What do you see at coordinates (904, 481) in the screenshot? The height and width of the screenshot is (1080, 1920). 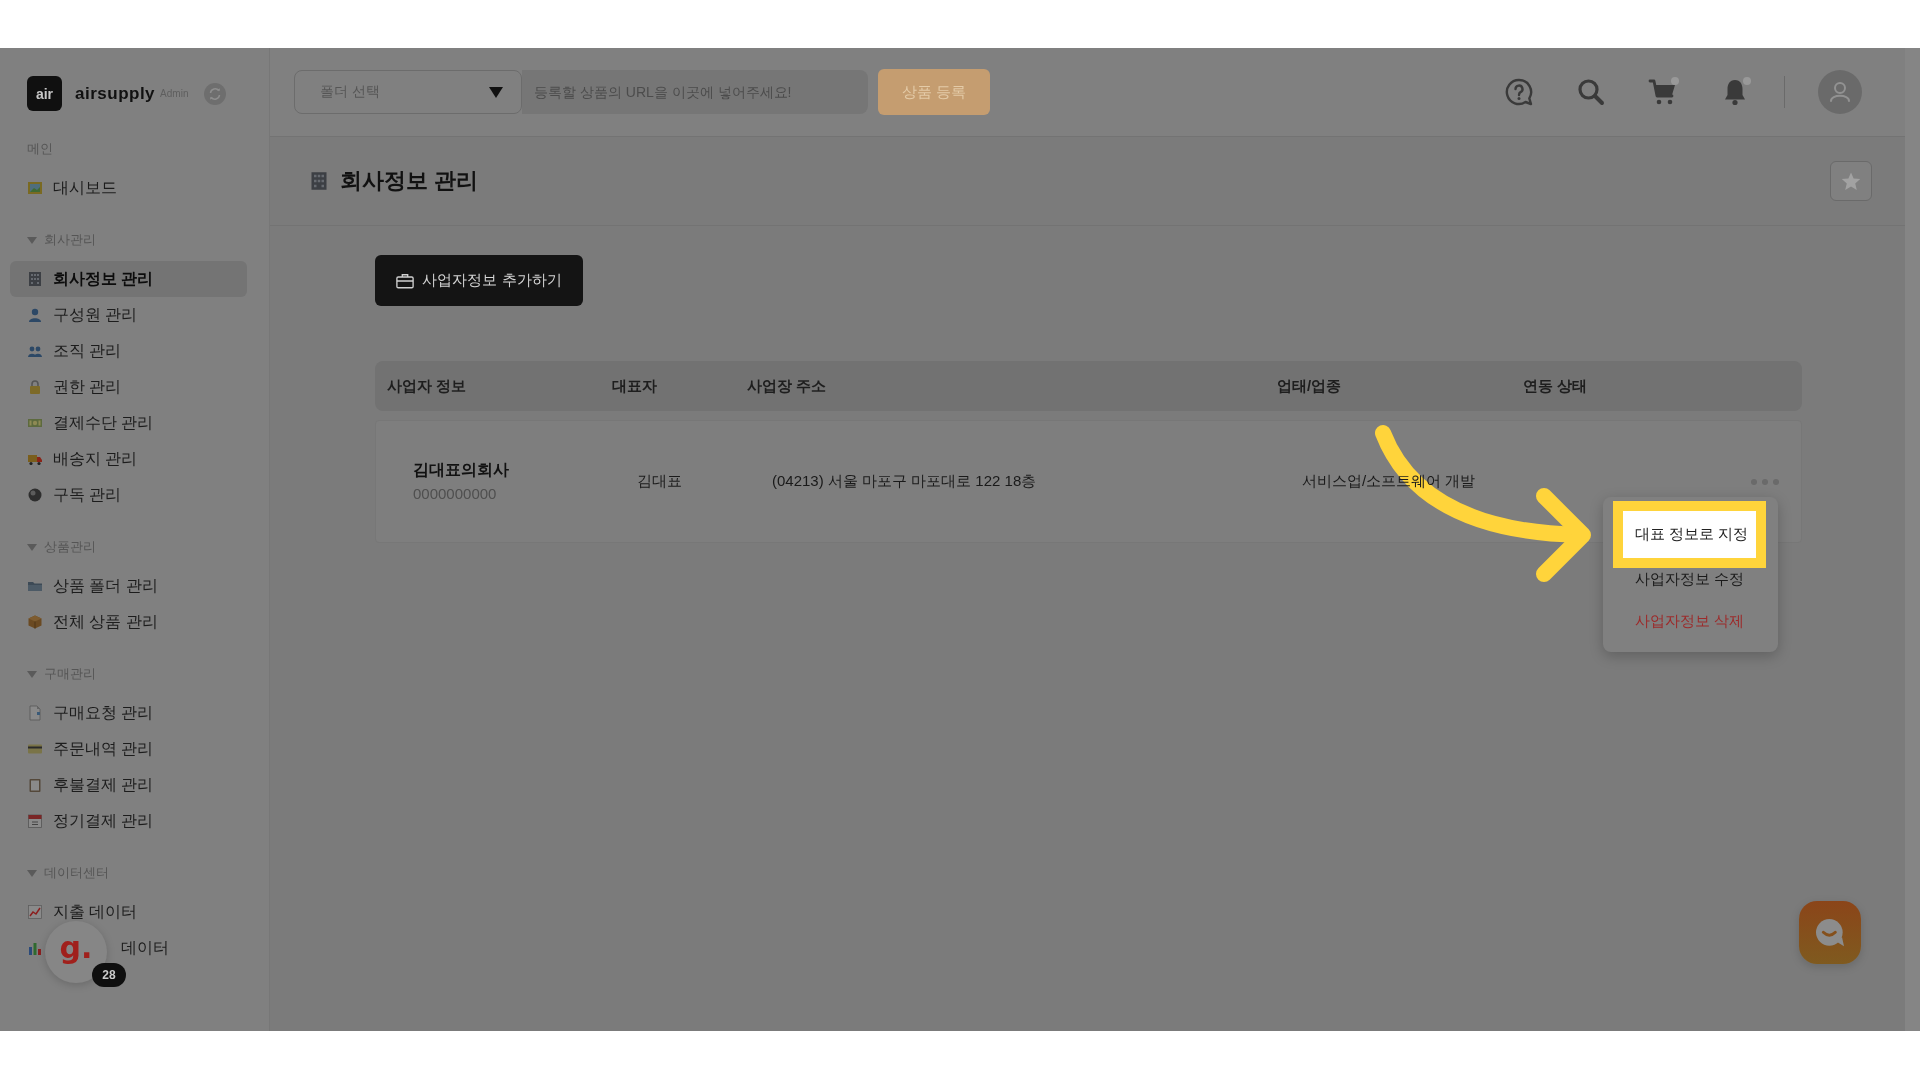 I see `table-cell: (04213) 서울 마포구 마포대로 122 18층` at bounding box center [904, 481].